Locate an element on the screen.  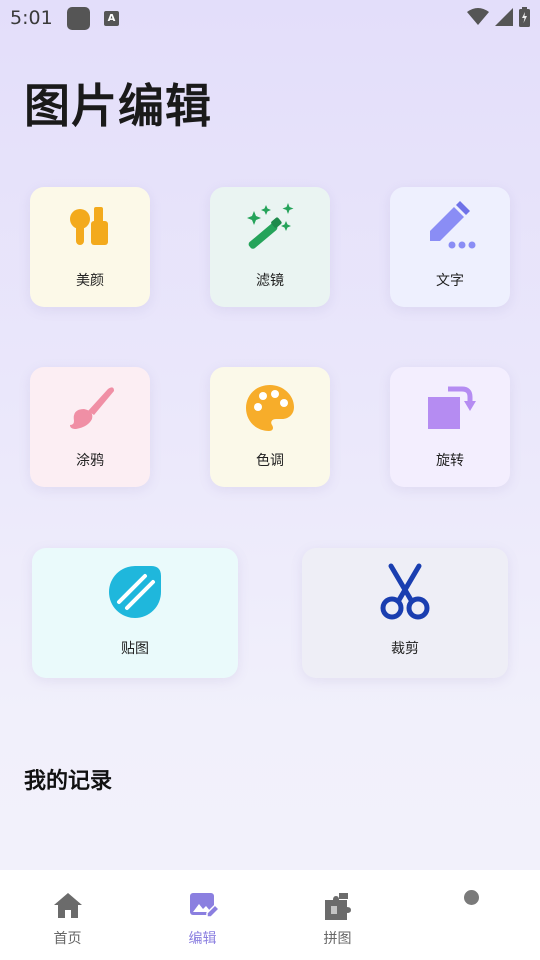
brush-icon is located at coordinates (92, 408).